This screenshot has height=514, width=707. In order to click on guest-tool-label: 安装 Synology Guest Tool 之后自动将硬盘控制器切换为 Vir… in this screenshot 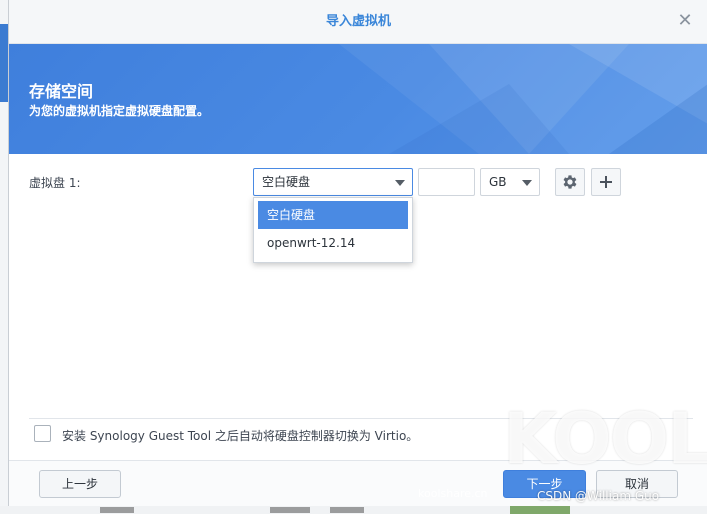, I will do `click(240, 436)`.